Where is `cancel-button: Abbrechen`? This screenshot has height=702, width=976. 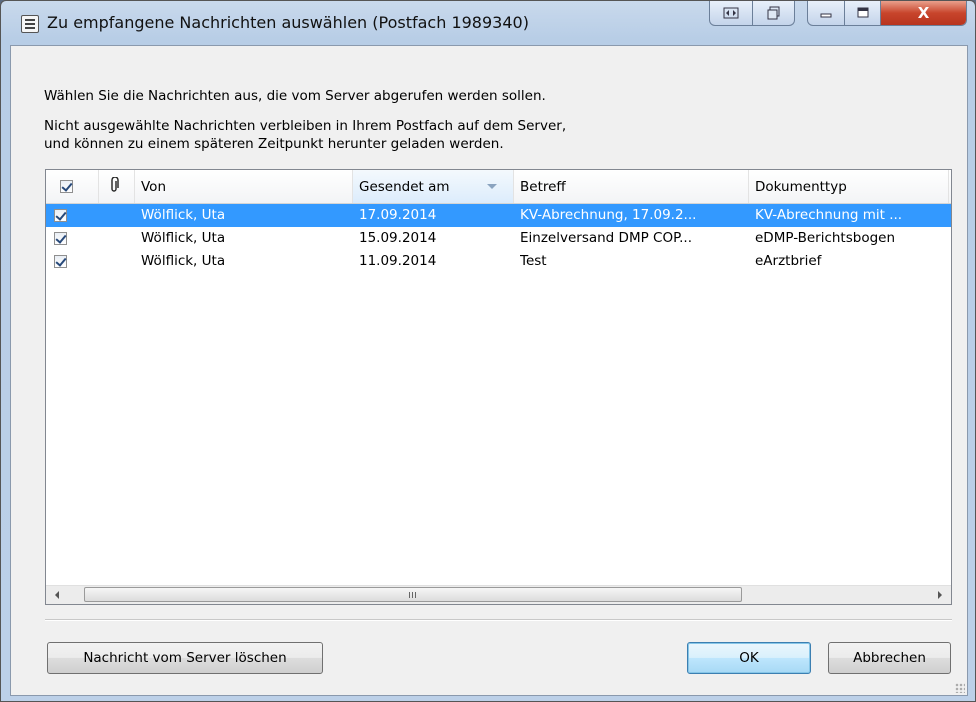 cancel-button: Abbrechen is located at coordinates (889, 658).